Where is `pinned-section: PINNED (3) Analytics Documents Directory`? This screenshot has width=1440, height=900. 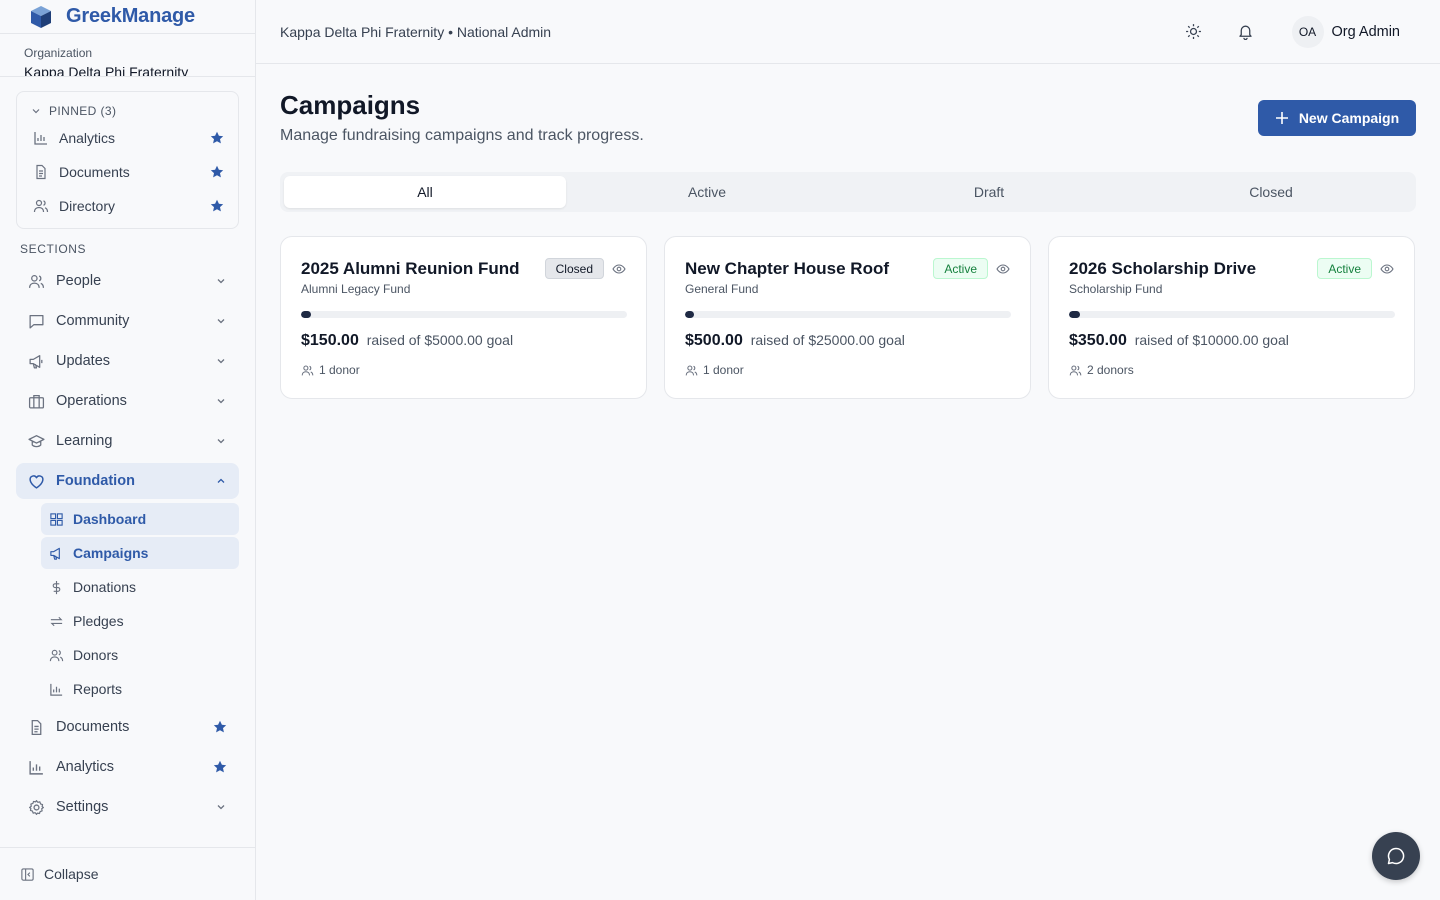 pinned-section: PINNED (3) Analytics Documents Directory is located at coordinates (127, 160).